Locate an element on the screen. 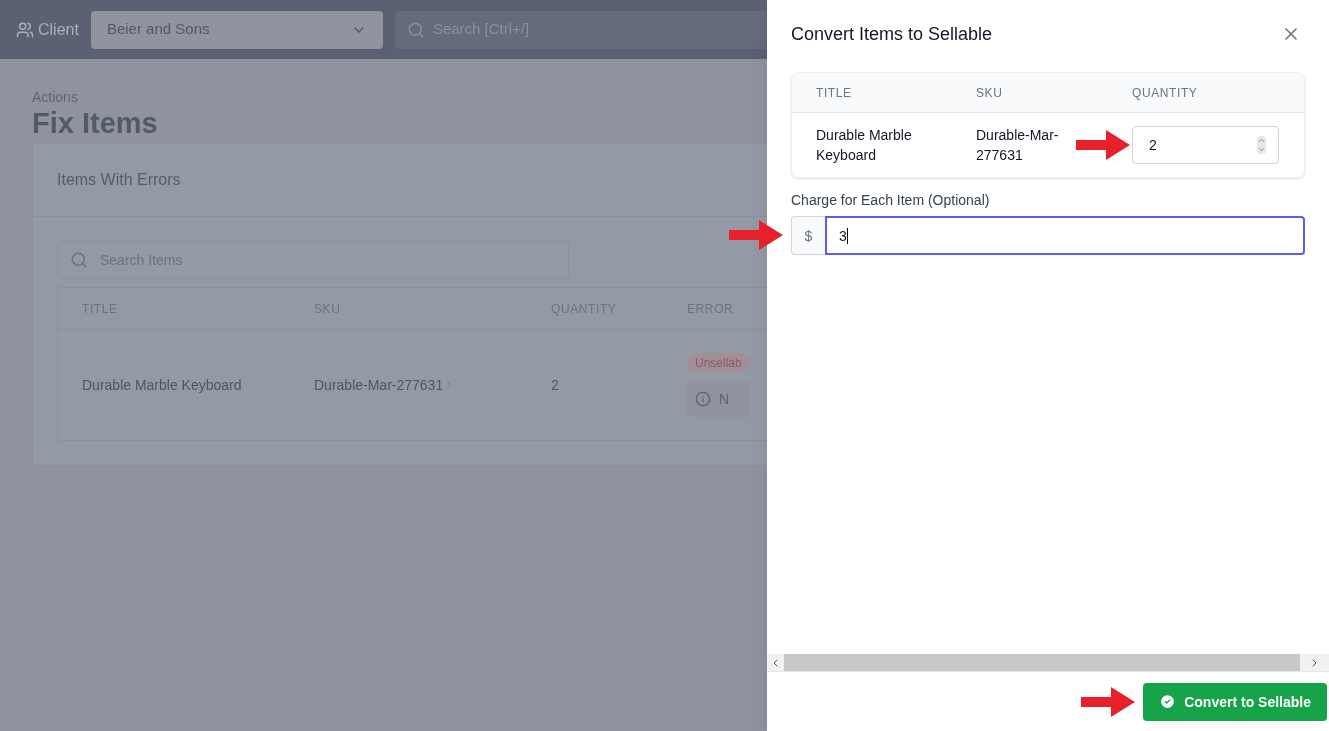  currency-prefix: $ is located at coordinates (808, 235).